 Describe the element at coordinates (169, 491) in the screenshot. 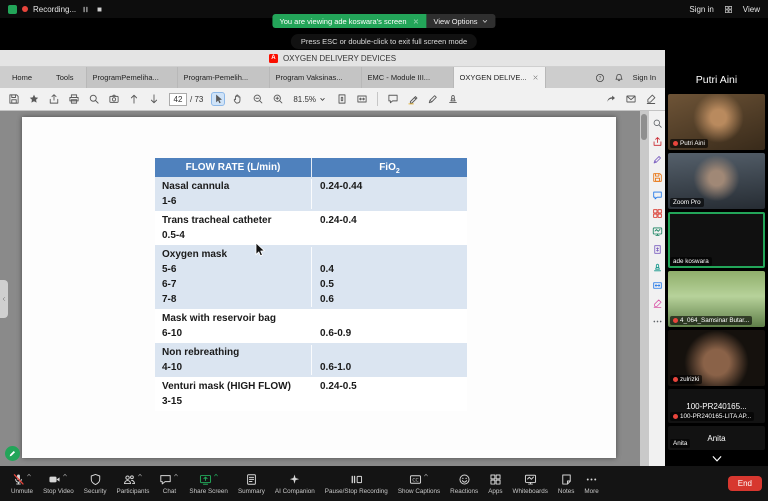

I see `control-label: Chat` at that location.